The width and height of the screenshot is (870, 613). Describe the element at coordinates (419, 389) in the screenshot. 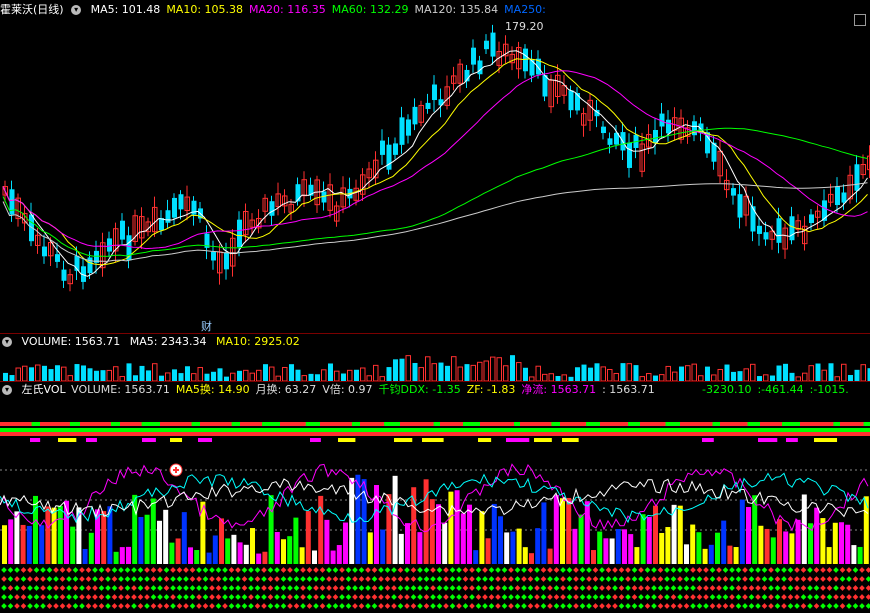

I see `indicator-label: 千钧DDX: -1.35` at that location.